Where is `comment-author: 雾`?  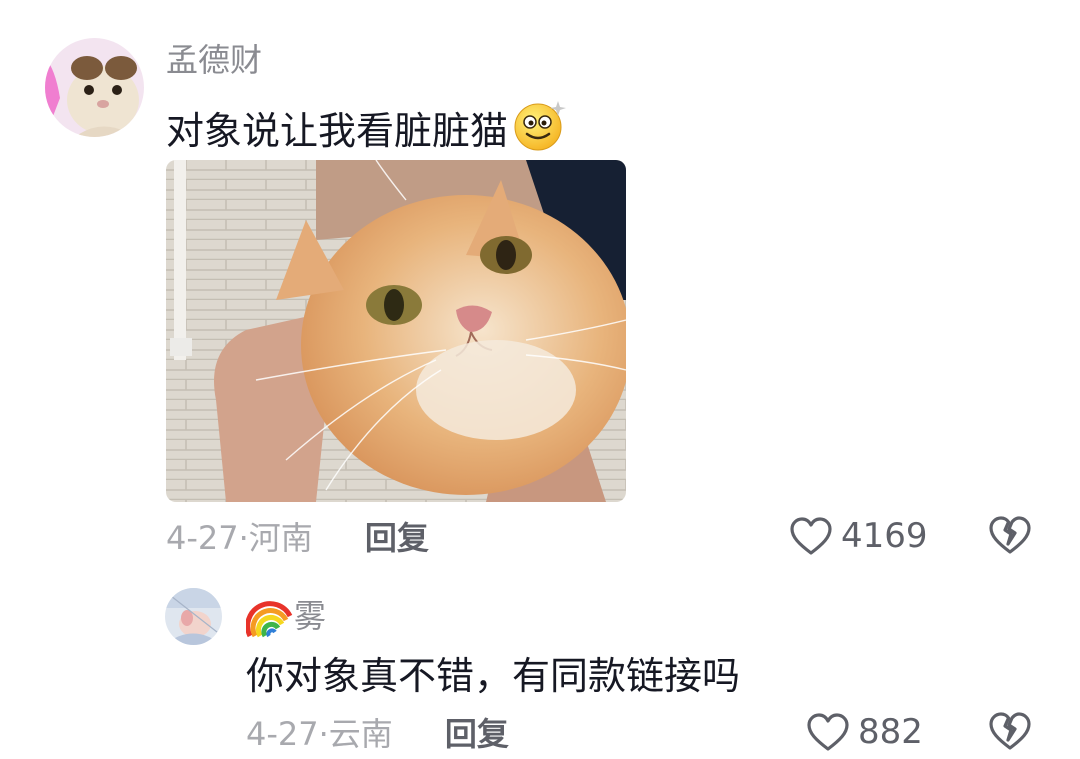 comment-author: 雾 is located at coordinates (286, 616).